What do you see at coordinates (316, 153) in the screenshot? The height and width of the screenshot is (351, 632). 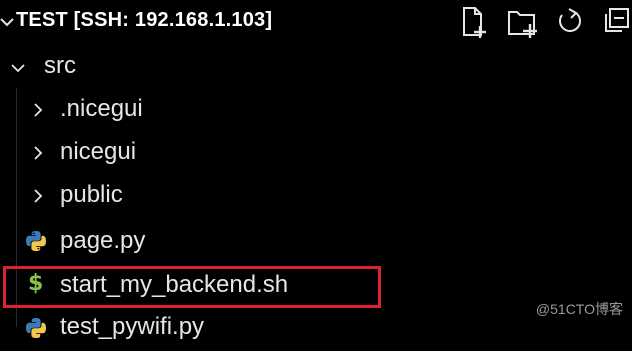 I see `tree-item-folder: nicegui` at bounding box center [316, 153].